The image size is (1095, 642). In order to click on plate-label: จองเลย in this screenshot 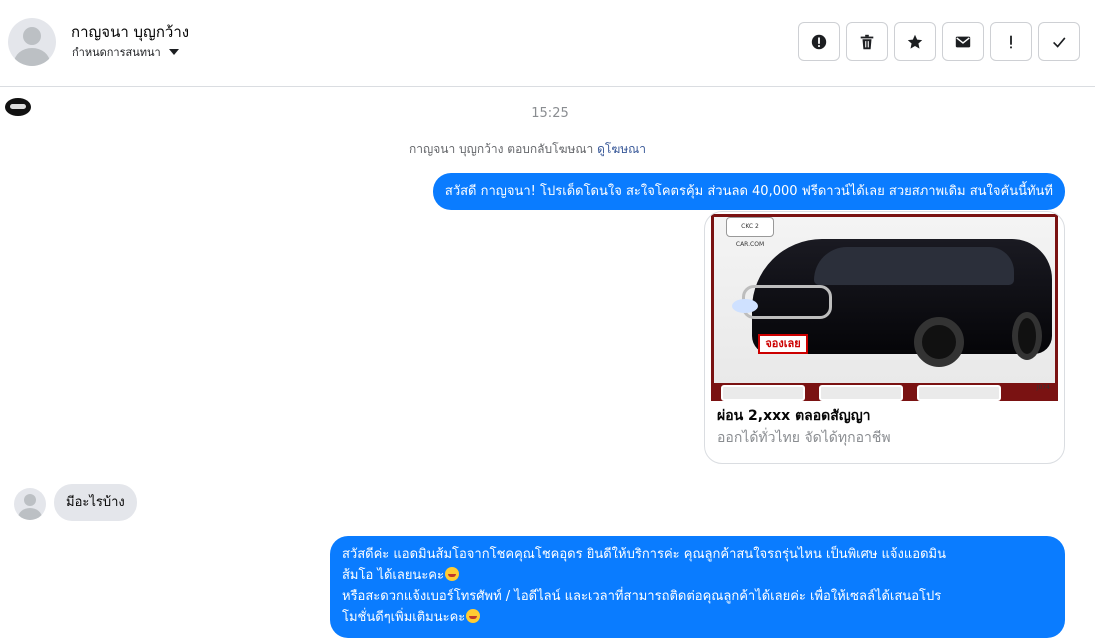, I will do `click(783, 344)`.